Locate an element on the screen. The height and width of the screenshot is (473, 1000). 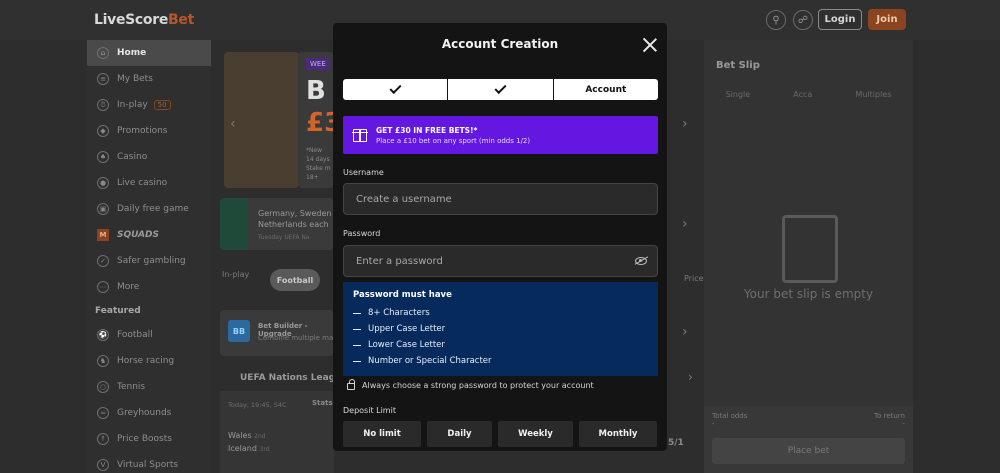
step-progress: Account is located at coordinates (500, 89).